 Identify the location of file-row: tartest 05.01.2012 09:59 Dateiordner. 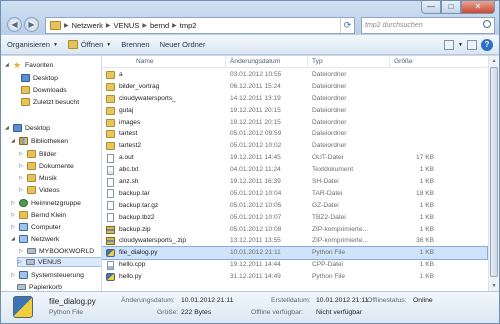
(294, 134).